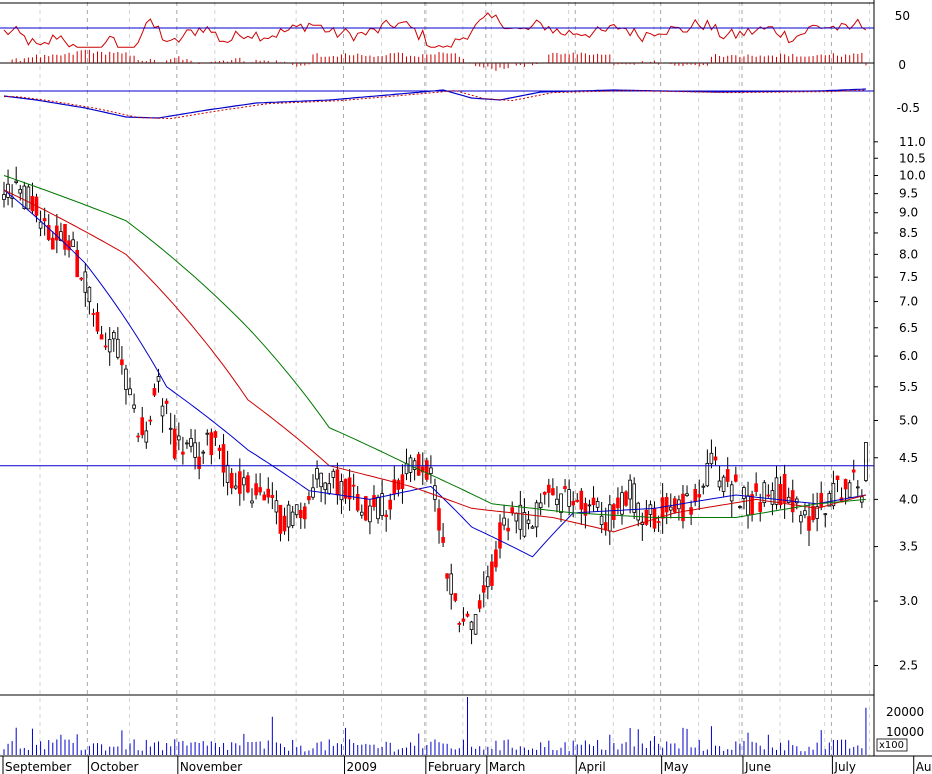  What do you see at coordinates (908, 108) in the screenshot?
I see `macd-tick-label: -0.5` at bounding box center [908, 108].